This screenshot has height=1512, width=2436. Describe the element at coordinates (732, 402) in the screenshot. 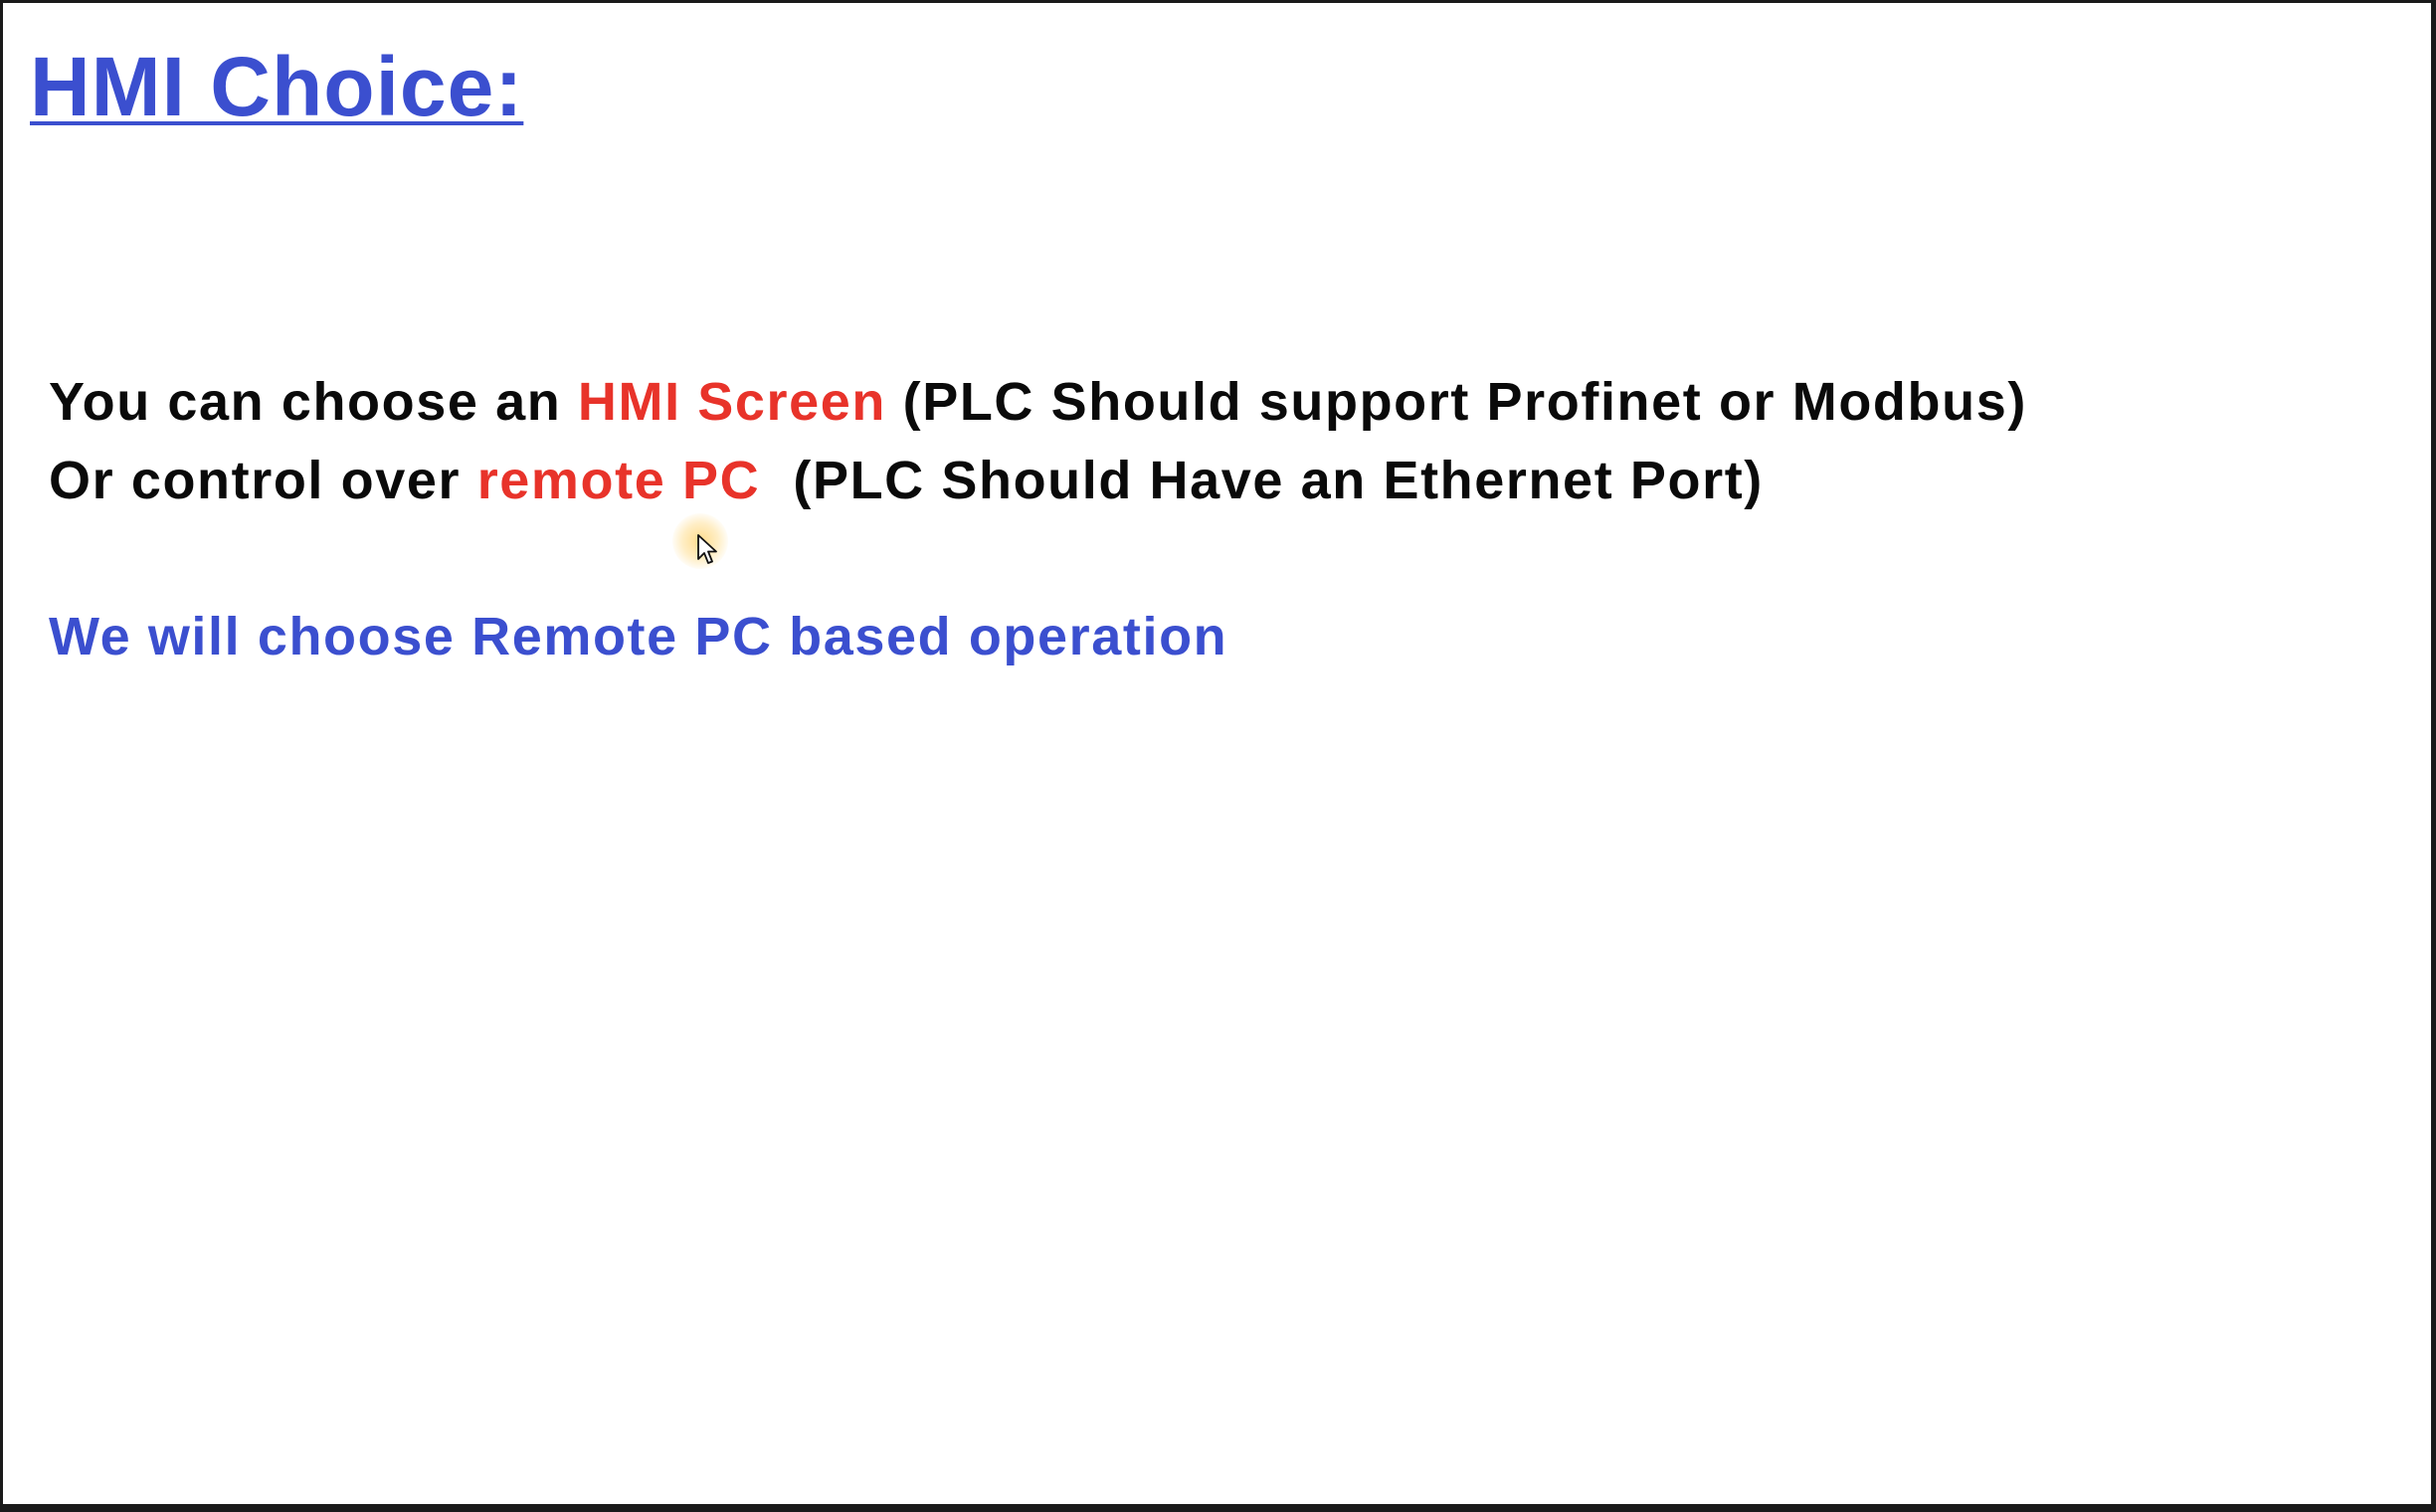

I see `hmi-screen-highlight: HMI Screen` at that location.